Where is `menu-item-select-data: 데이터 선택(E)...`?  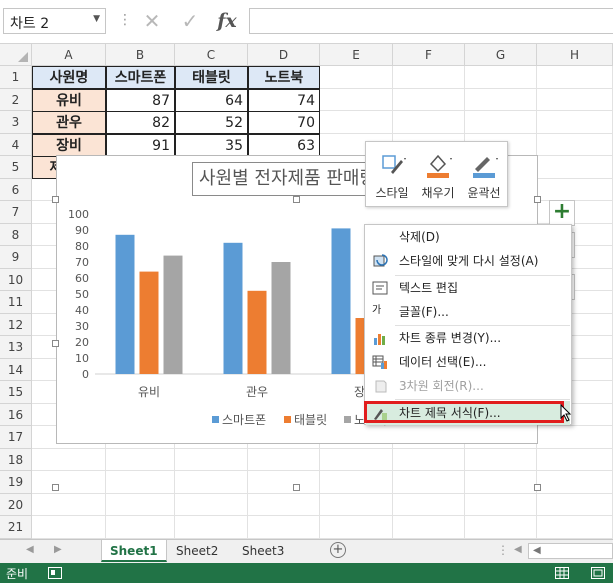
menu-item-select-data: 데이터 선택(E)... is located at coordinates (468, 362).